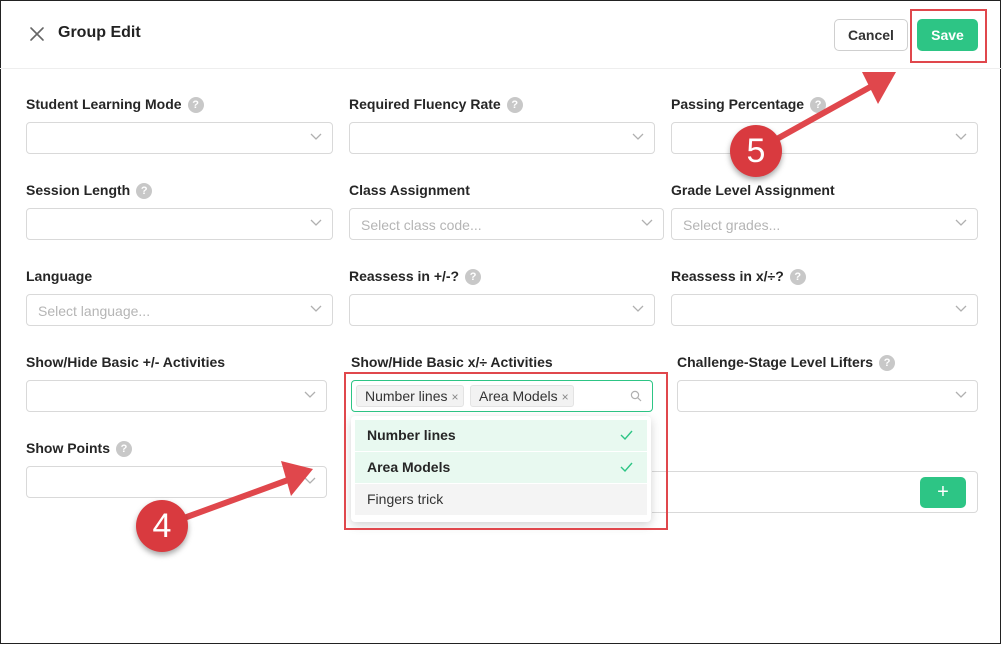 This screenshot has height=646, width=1003. Describe the element at coordinates (162, 526) in the screenshot. I see `step-4-badge: 4` at that location.